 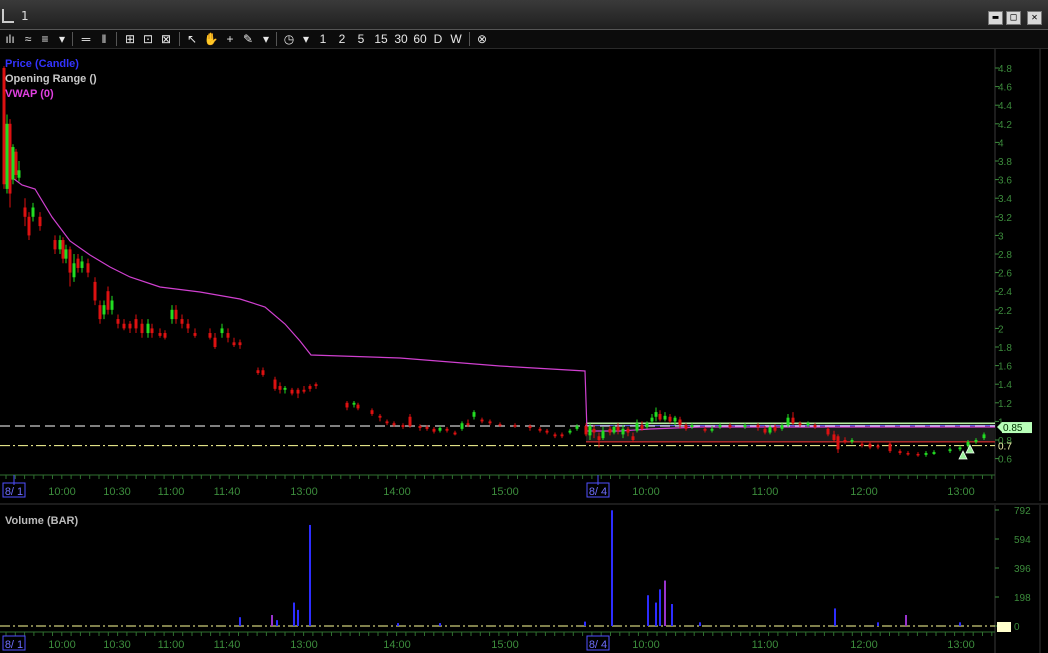 I want to click on clock-interval-icon: ◷, so click(x=289, y=39).